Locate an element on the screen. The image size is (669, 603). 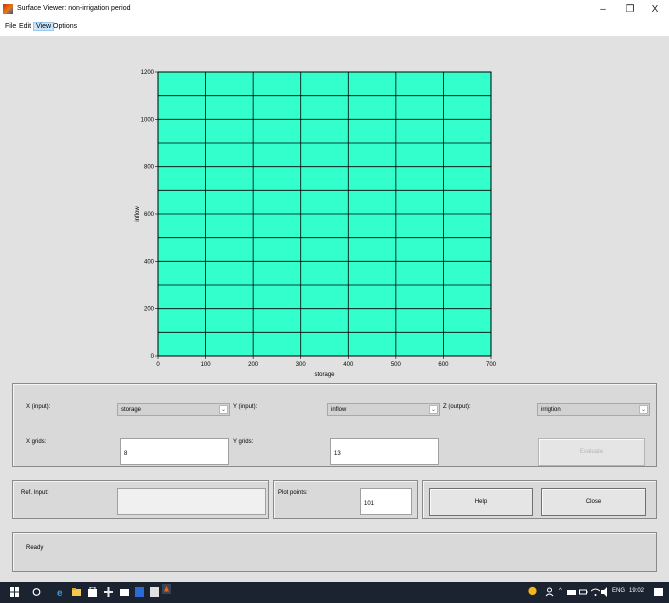
x-tick-label: 700 is located at coordinates (491, 365).